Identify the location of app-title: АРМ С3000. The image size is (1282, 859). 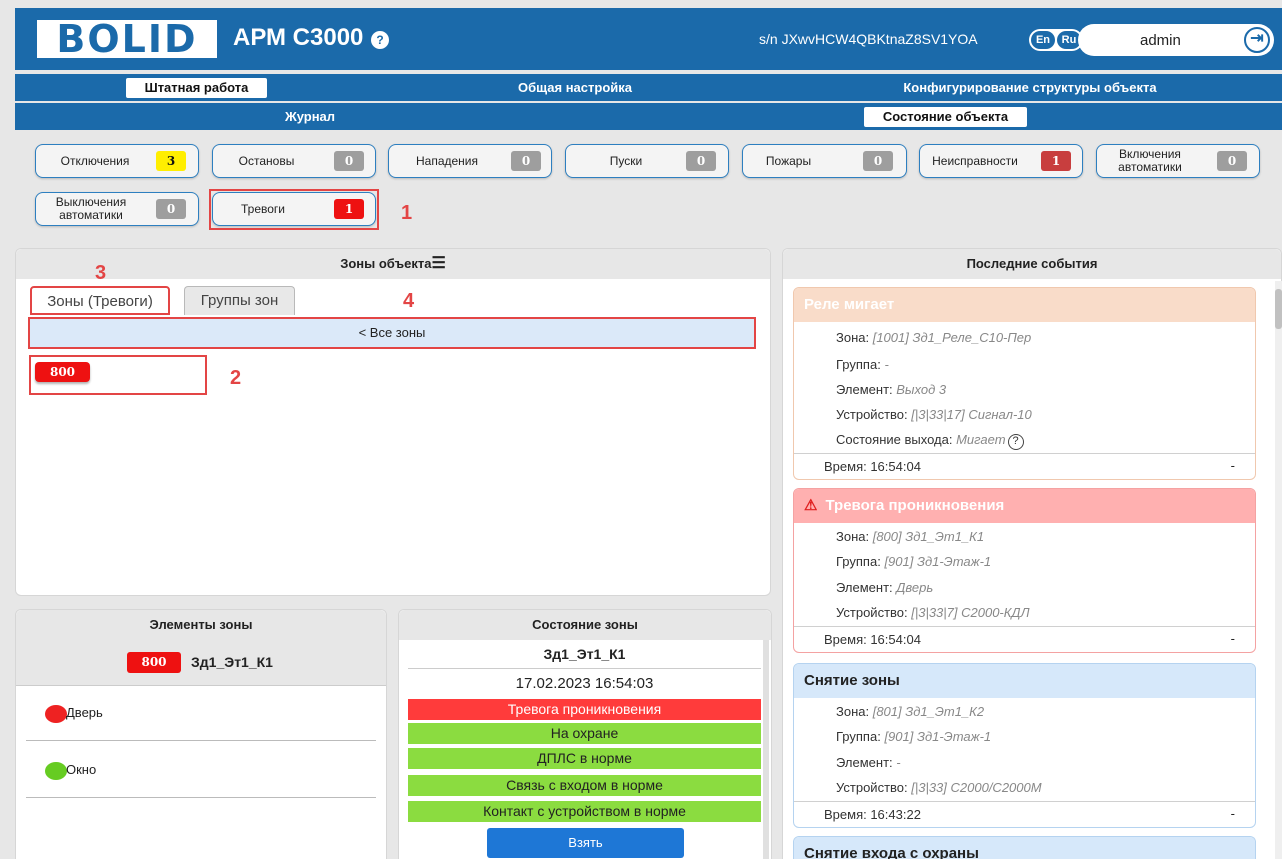
(298, 37).